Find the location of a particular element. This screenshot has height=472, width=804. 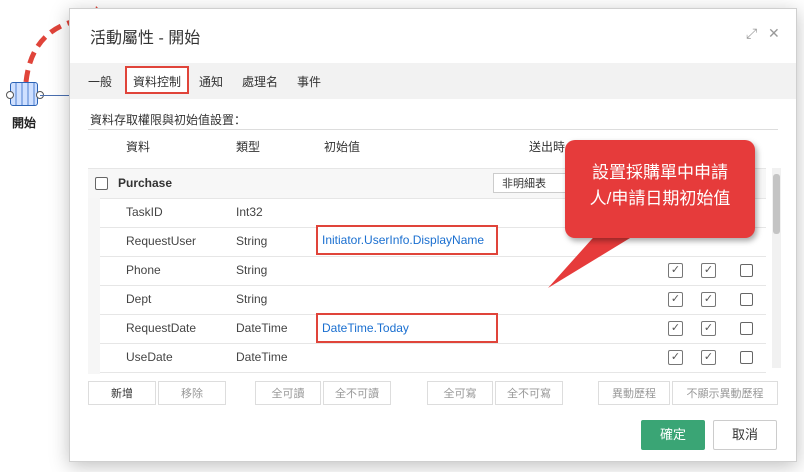

col-on-submit: 送出時 is located at coordinates (547, 147).